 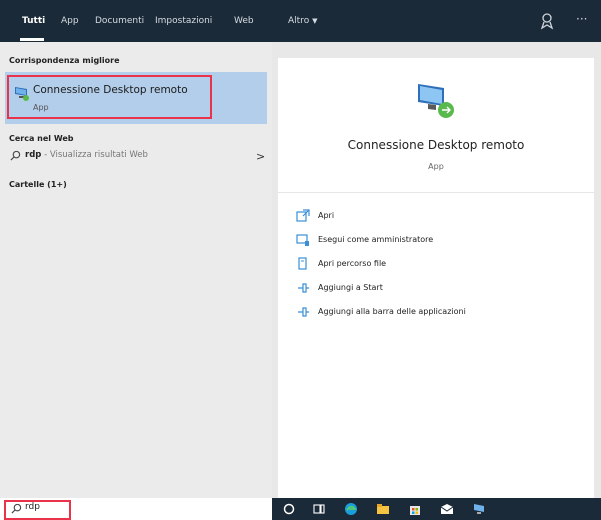 I want to click on tab-more: Altro ▼, so click(x=302, y=21).